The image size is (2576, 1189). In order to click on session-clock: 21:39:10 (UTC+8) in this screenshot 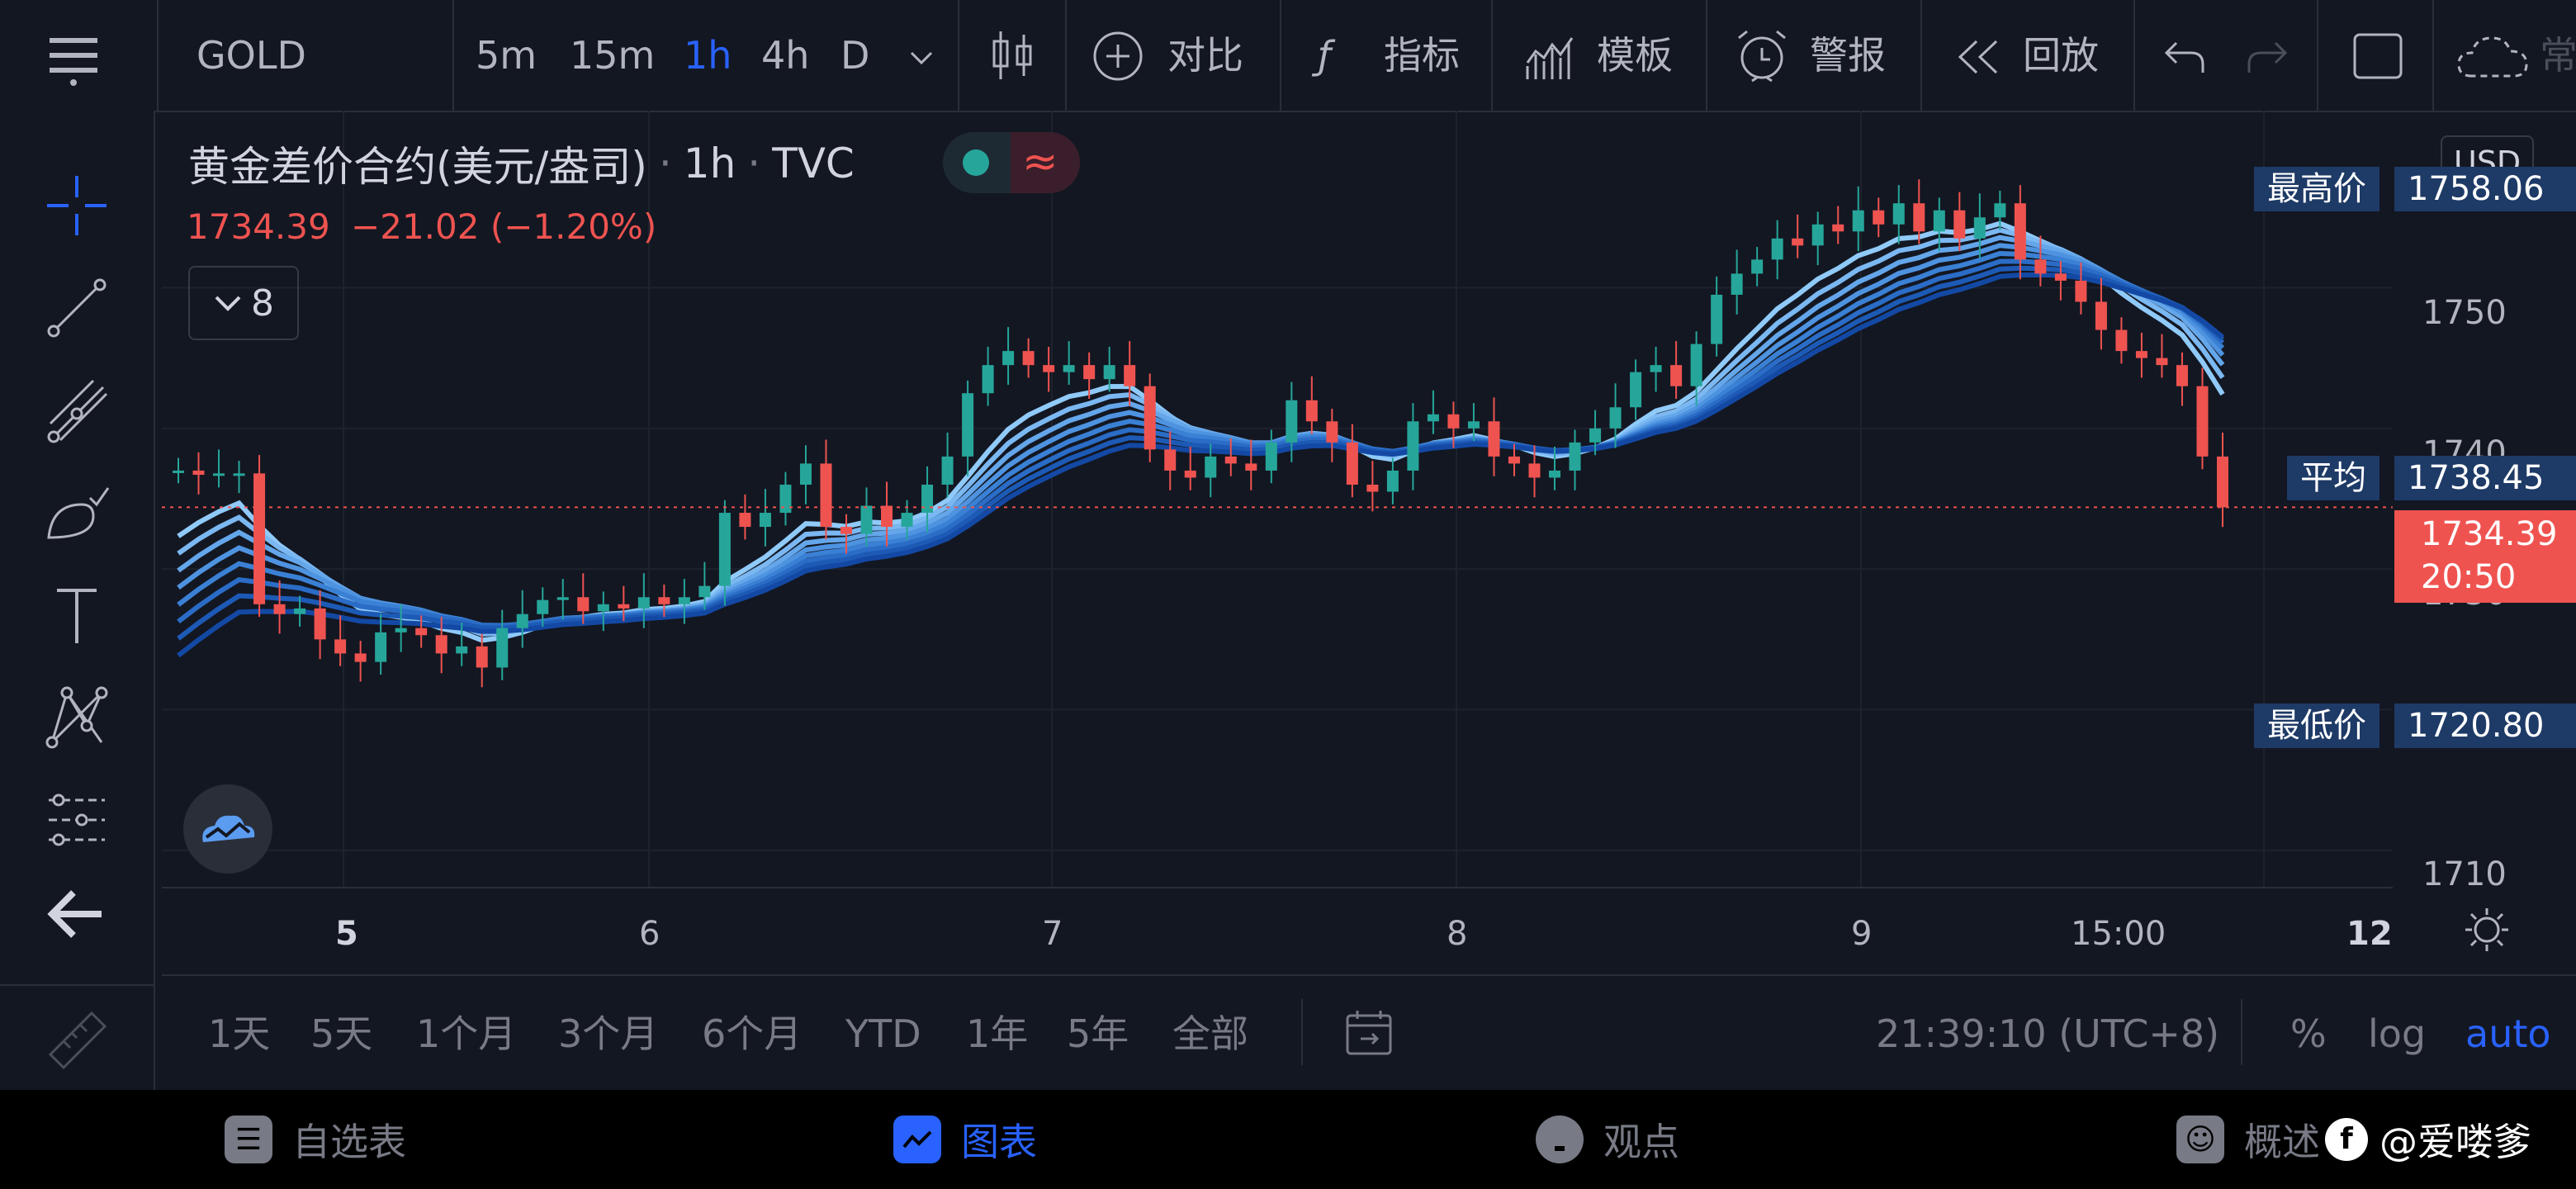, I will do `click(2047, 1034)`.